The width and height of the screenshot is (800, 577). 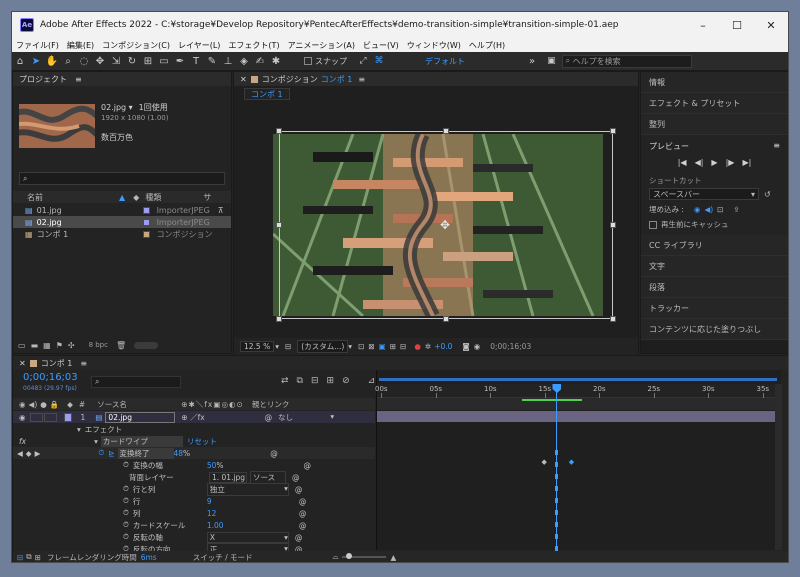 I want to click on export-icon: ⇪, so click(x=736, y=209).